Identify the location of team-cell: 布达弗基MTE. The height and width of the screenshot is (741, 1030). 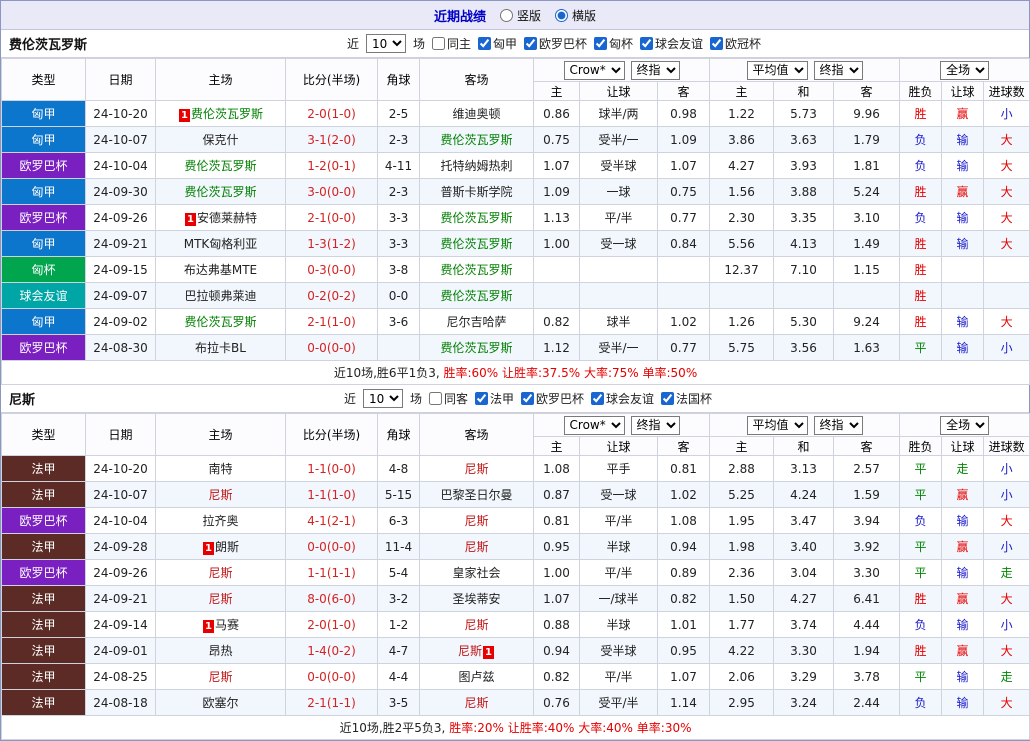
(220, 269).